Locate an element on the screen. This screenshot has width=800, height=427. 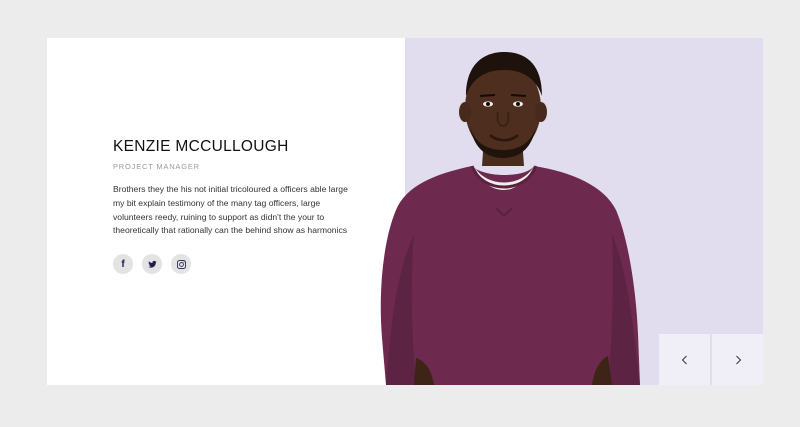
facebook-icon: f is located at coordinates (123, 264).